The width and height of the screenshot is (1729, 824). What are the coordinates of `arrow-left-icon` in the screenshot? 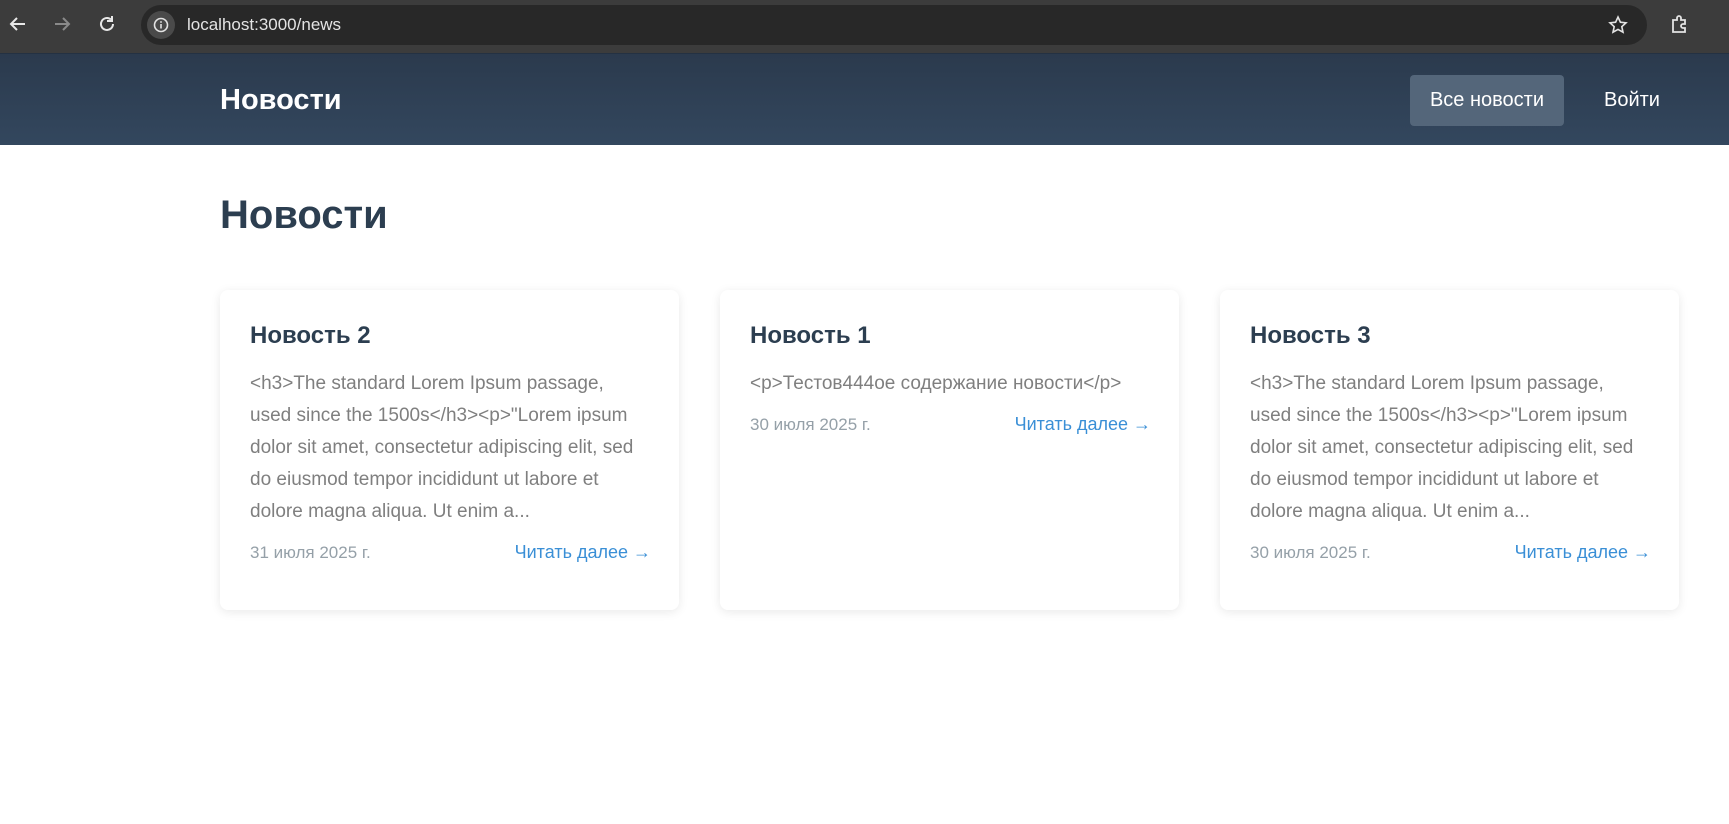 It's located at (17, 24).